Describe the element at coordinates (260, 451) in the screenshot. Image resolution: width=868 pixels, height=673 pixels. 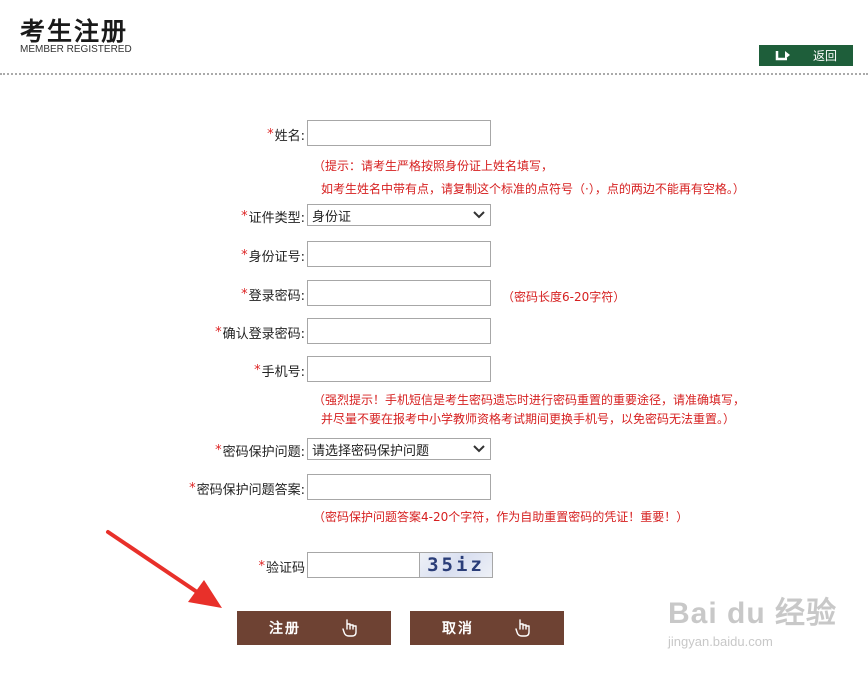
I see `security-question-label: * 密码保护问题:` at that location.